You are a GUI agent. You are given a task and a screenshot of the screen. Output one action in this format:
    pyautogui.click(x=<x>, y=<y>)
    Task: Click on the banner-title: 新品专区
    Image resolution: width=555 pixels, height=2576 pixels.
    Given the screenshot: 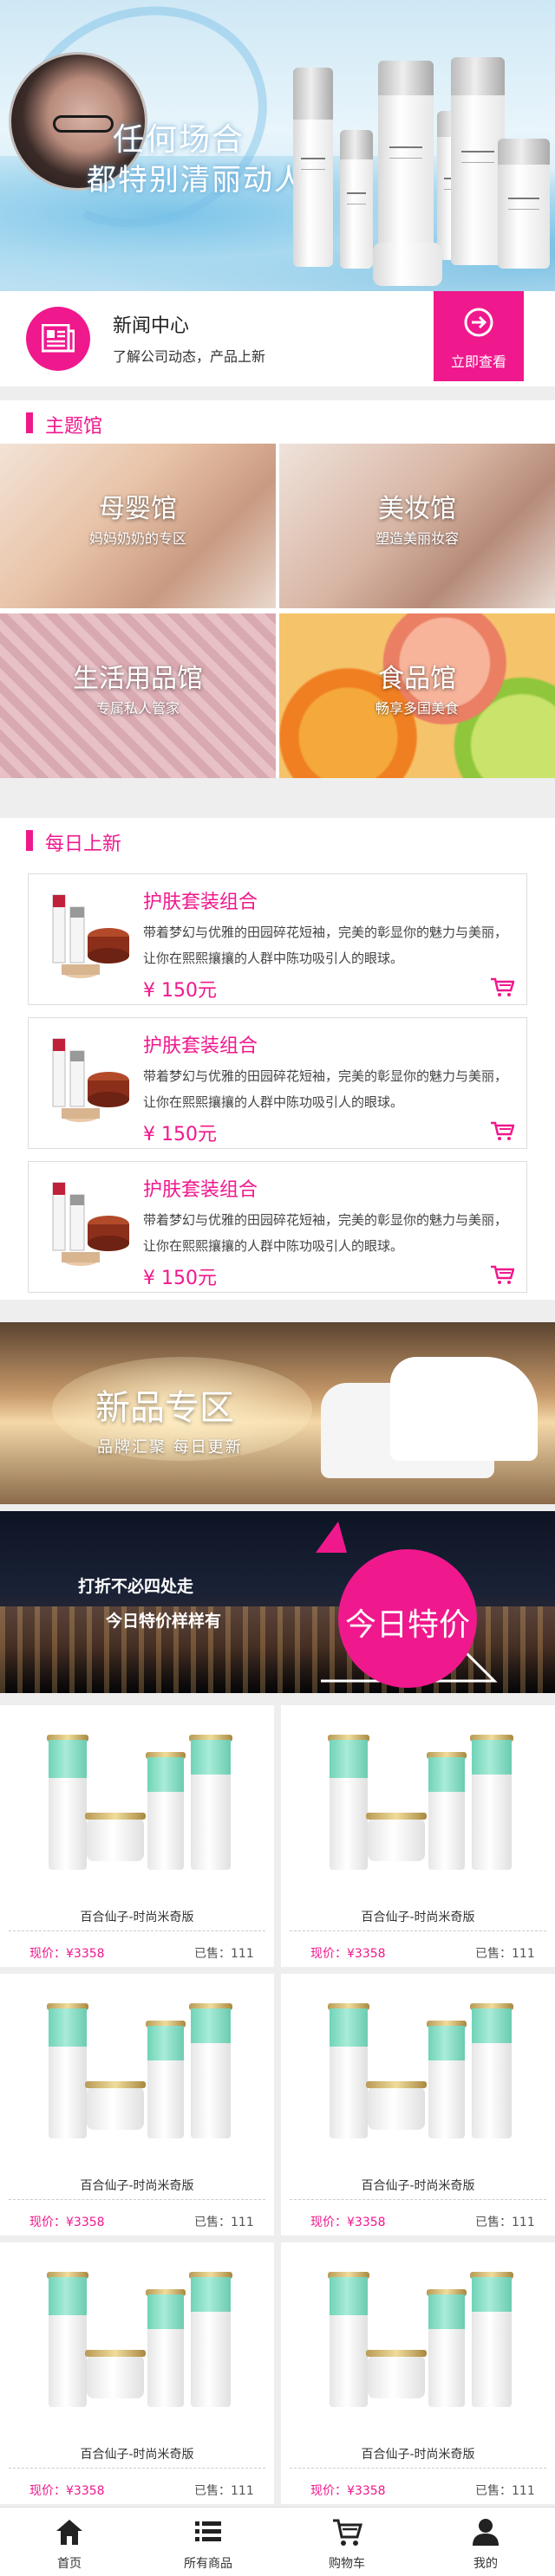 What is the action you would take?
    pyautogui.click(x=164, y=1408)
    